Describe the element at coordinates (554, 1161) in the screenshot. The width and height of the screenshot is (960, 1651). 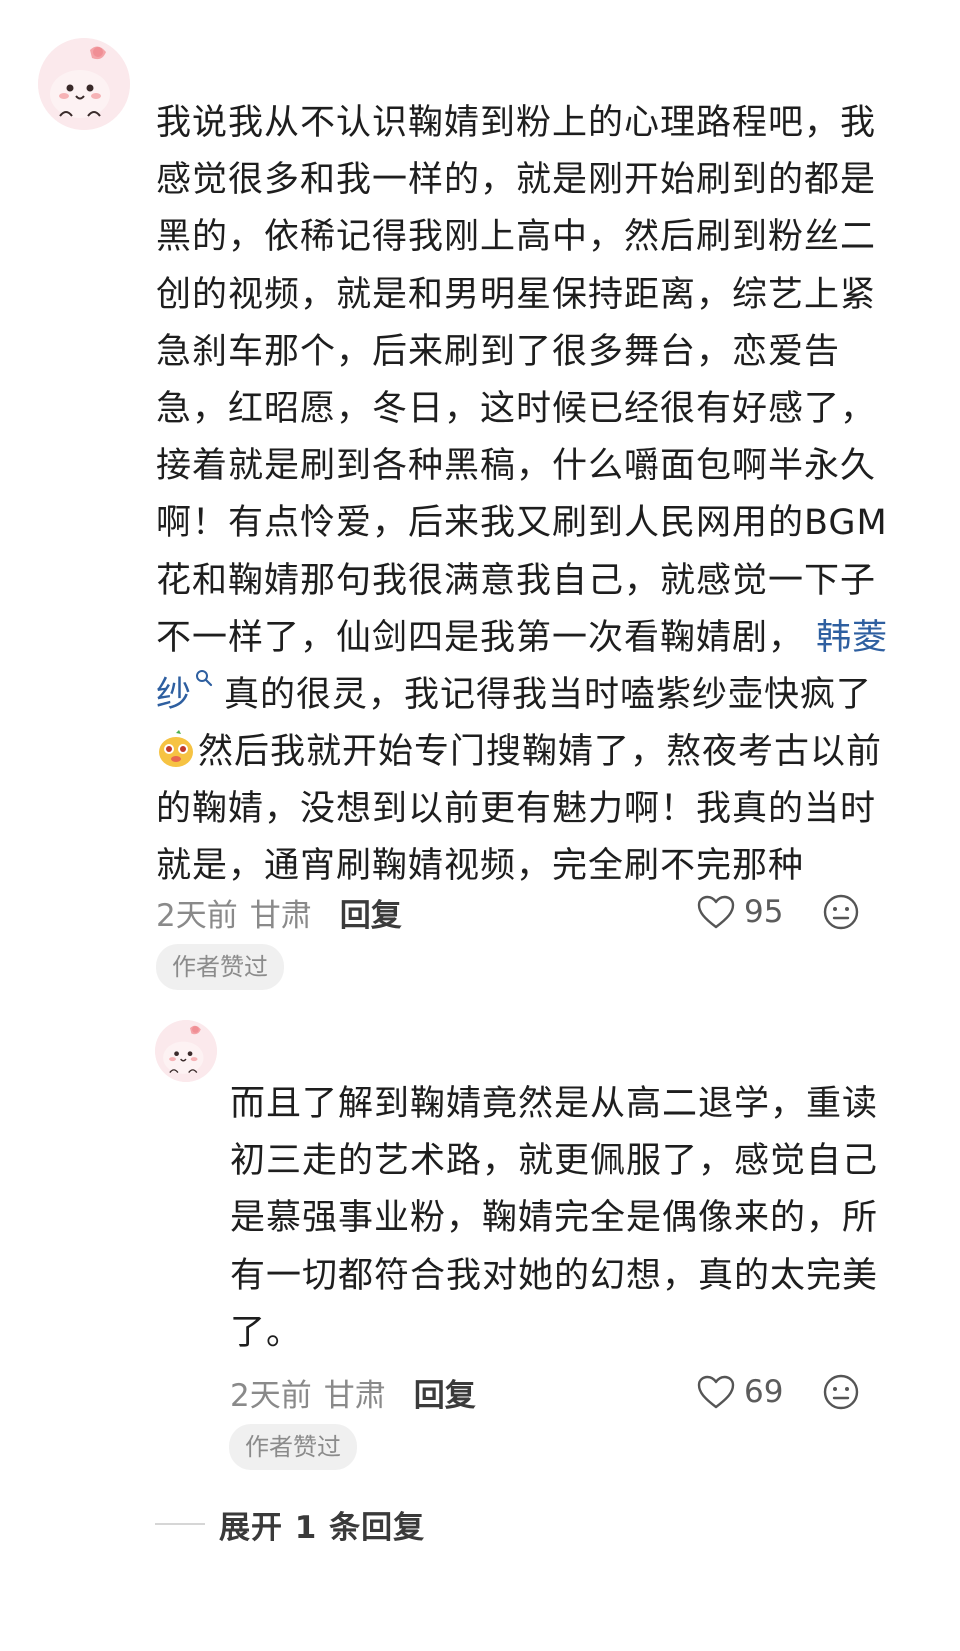
I see `reply-line: 初三走的艺术路，就更佩服了，感觉自己` at that location.